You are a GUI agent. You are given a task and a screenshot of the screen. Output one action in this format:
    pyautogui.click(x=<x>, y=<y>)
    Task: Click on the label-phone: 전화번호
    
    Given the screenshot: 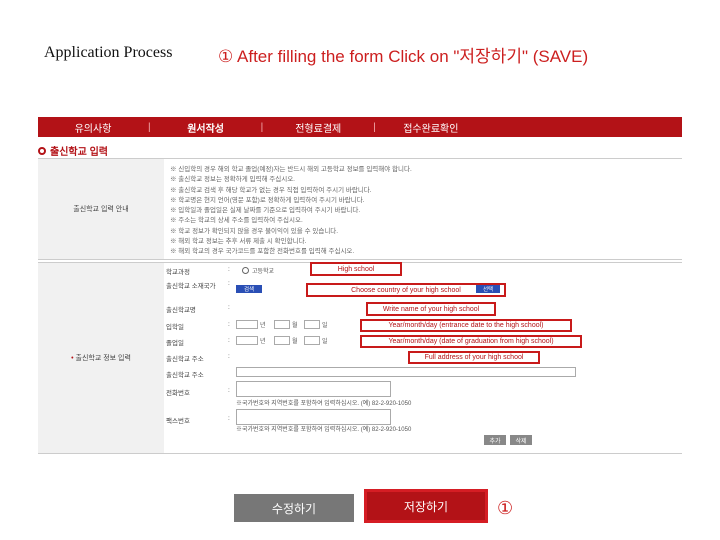 What is the action you would take?
    pyautogui.click(x=178, y=393)
    